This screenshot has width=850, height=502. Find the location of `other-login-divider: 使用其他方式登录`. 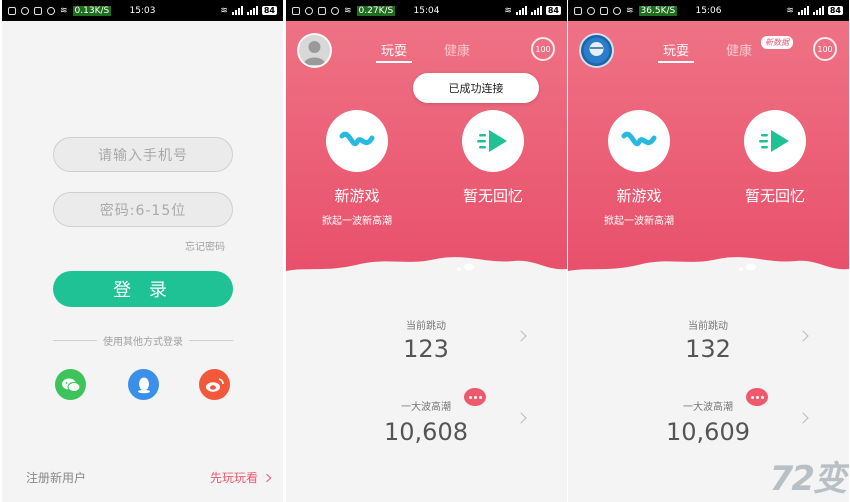

other-login-divider: 使用其他方式登录 is located at coordinates (143, 340).